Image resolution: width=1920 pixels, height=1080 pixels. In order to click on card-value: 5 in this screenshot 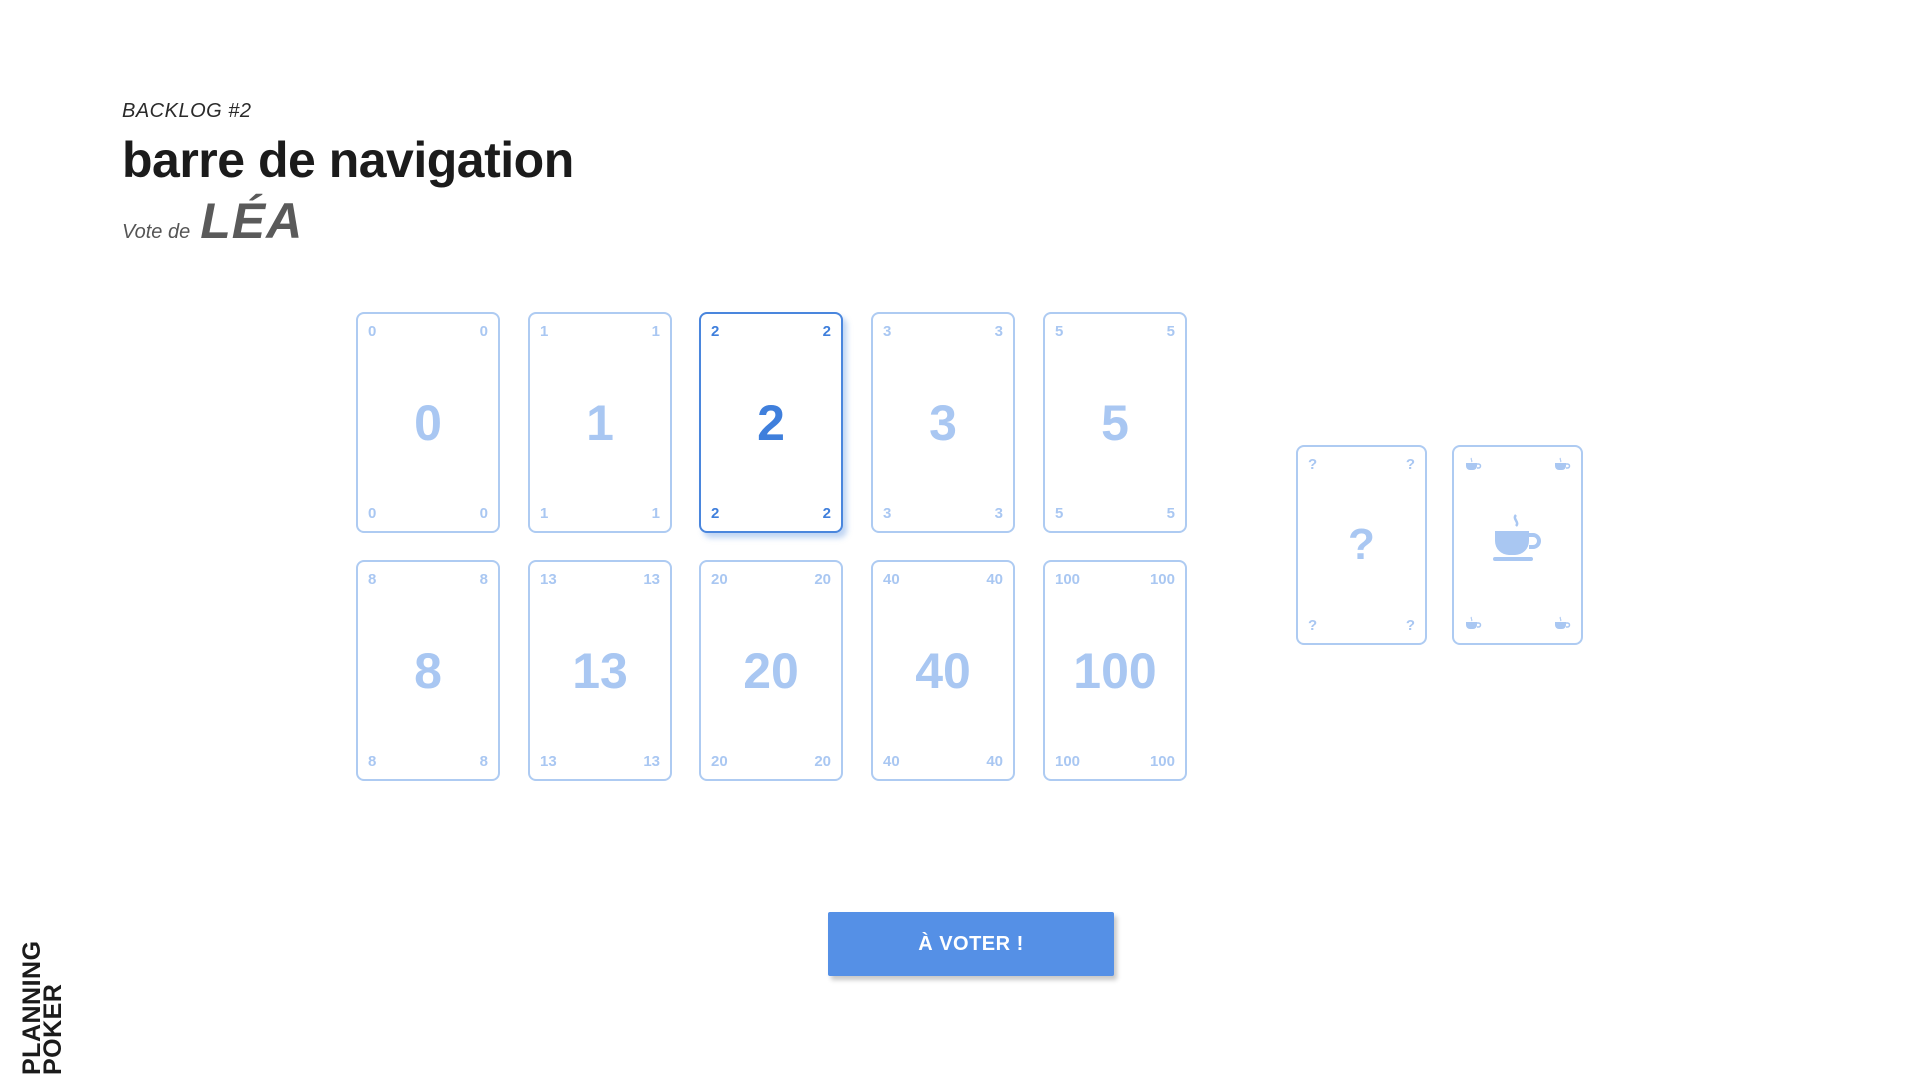, I will do `click(1115, 422)`.